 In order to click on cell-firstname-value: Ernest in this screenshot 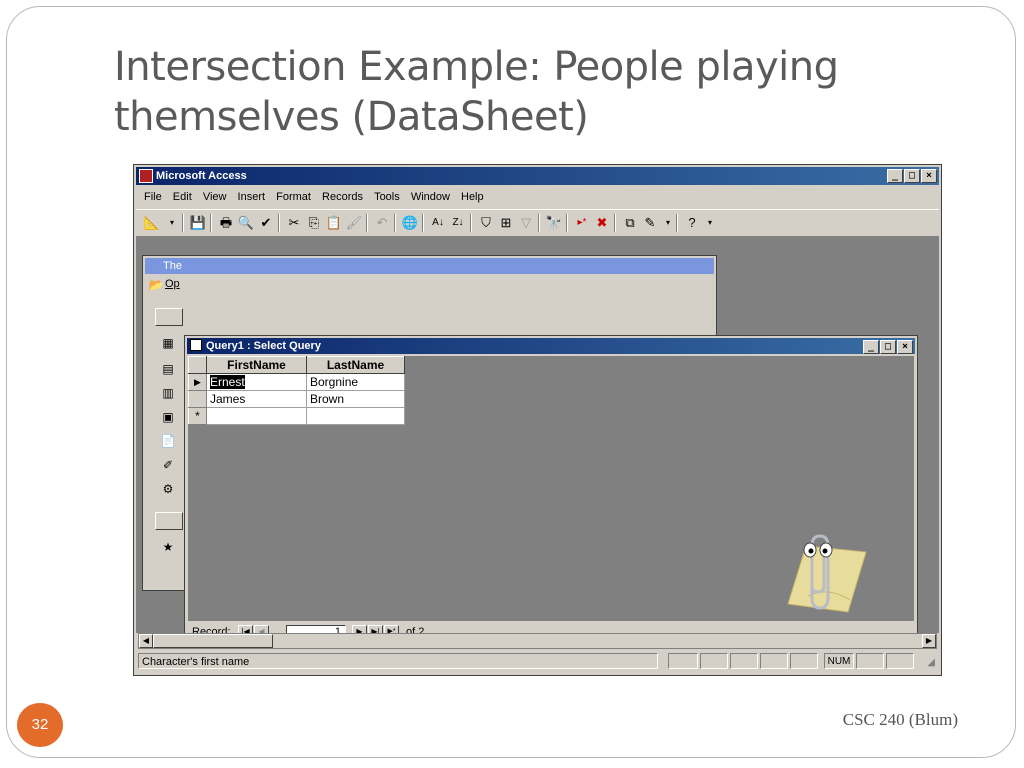, I will do `click(227, 382)`.